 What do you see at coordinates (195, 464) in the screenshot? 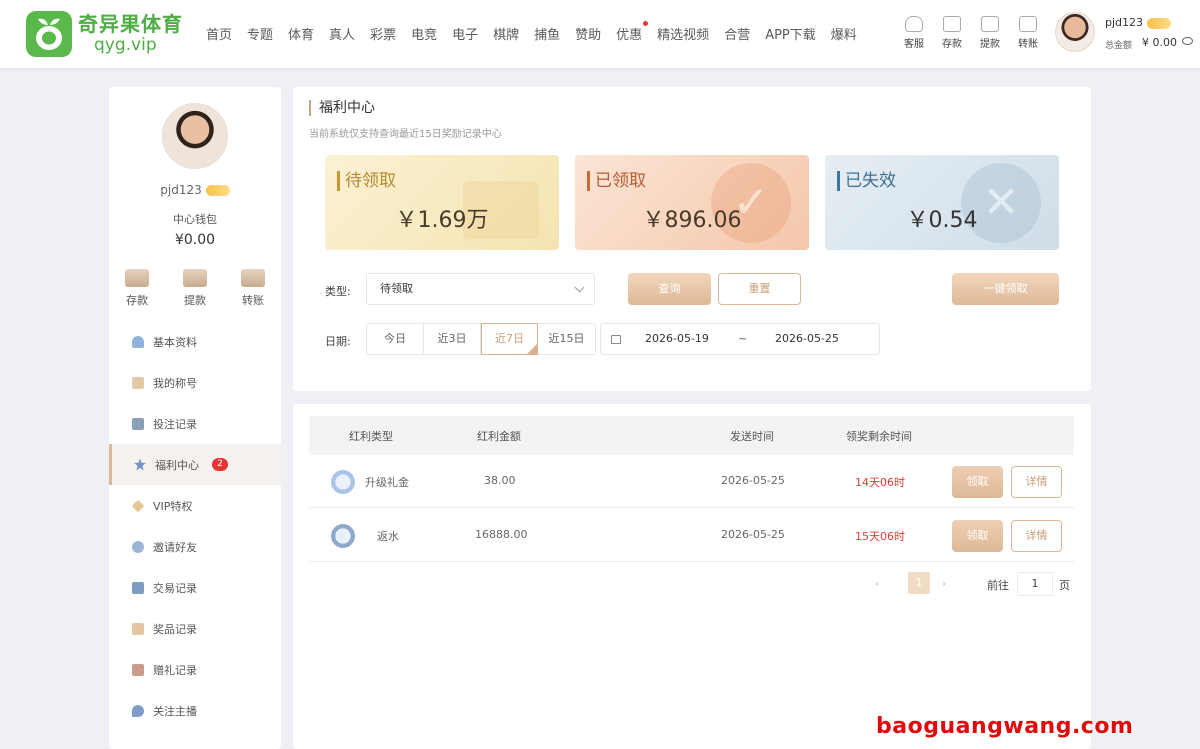
I see `sidebar-item-welfare: 福利中心 2` at bounding box center [195, 464].